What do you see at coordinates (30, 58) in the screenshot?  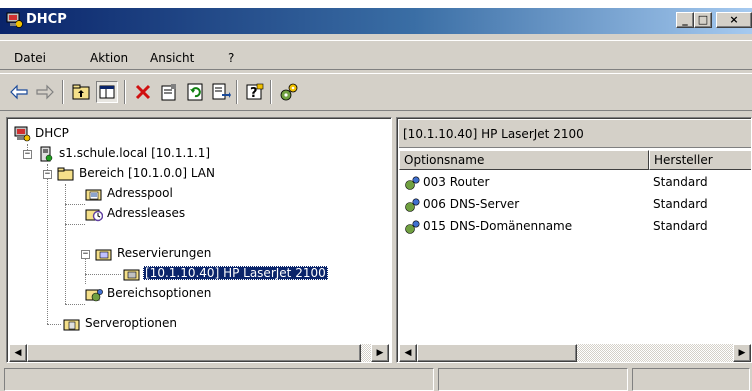 I see `menu-datei: Datei` at bounding box center [30, 58].